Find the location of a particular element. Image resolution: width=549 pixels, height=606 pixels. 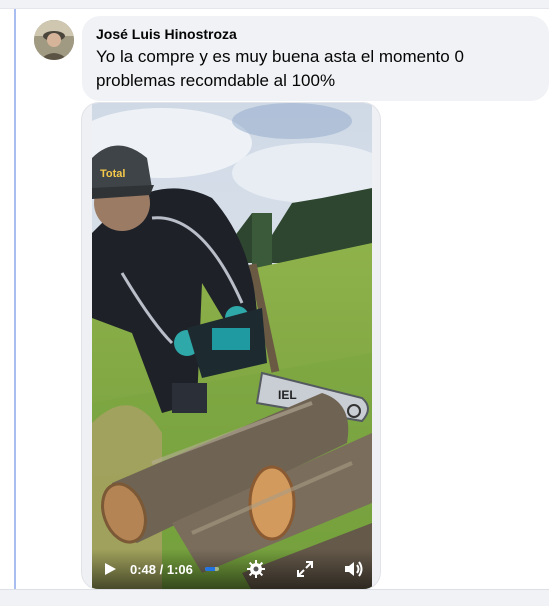

progress-bar is located at coordinates (211, 569).